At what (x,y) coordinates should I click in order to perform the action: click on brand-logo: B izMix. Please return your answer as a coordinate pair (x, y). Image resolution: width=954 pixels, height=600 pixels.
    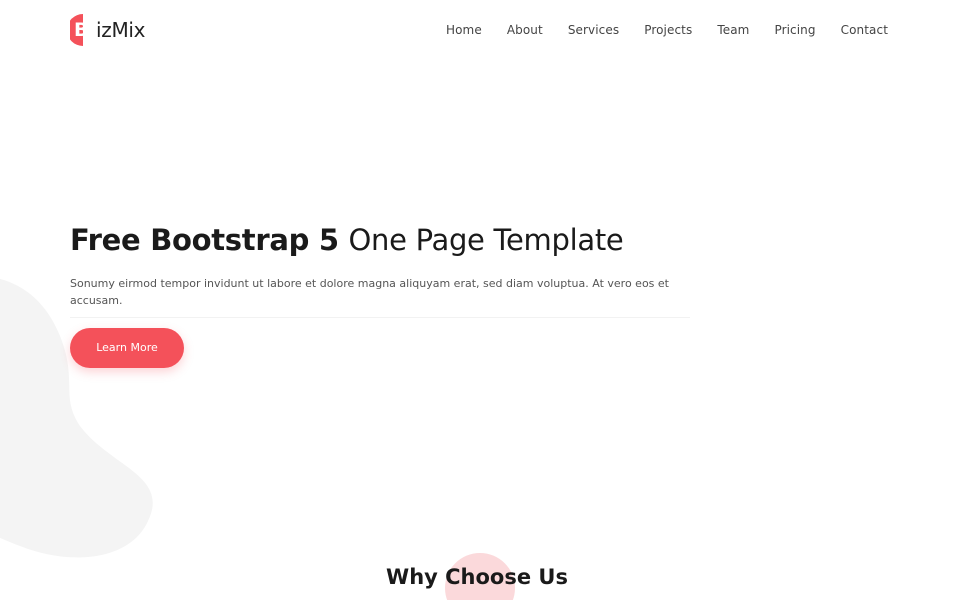
    Looking at the image, I should click on (108, 30).